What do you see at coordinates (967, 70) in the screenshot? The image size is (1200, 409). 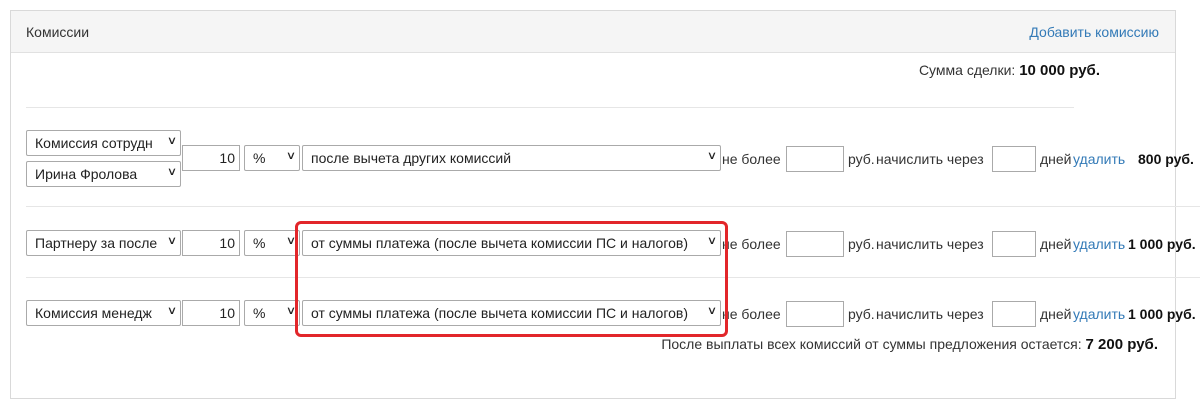 I see `deal-sum-label: Сумма сделки:` at bounding box center [967, 70].